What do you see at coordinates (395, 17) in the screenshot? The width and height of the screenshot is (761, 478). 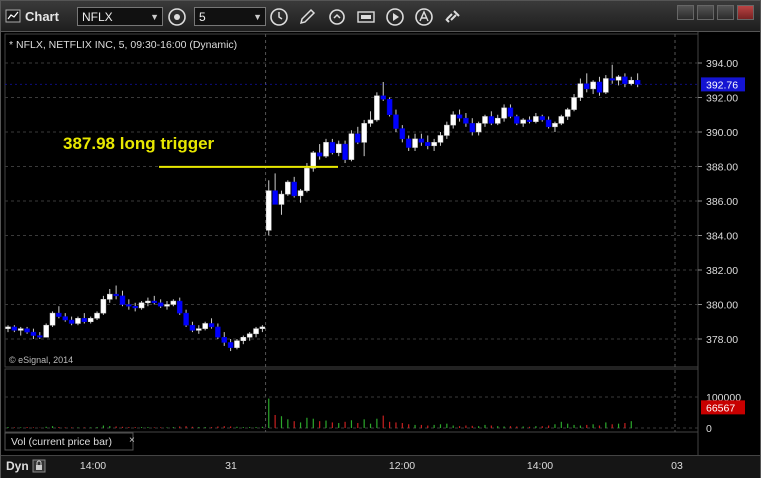 I see `play-icon` at bounding box center [395, 17].